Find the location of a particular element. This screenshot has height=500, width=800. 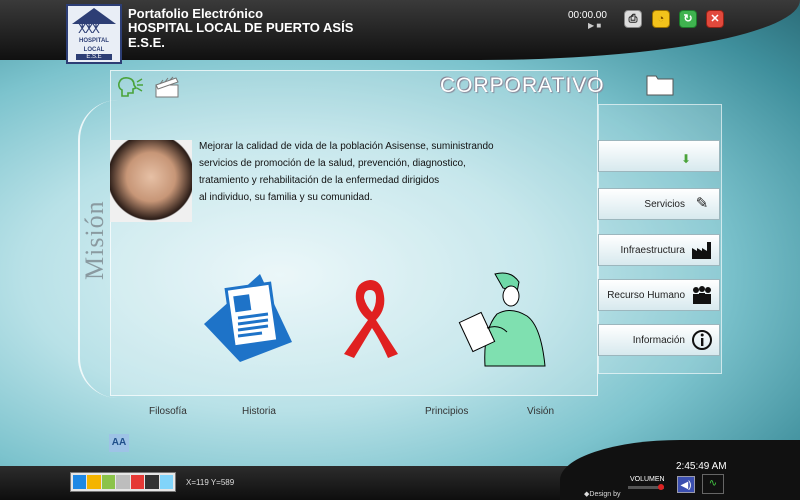

logo-text-1: HOSPITAL is located at coordinates (94, 41).